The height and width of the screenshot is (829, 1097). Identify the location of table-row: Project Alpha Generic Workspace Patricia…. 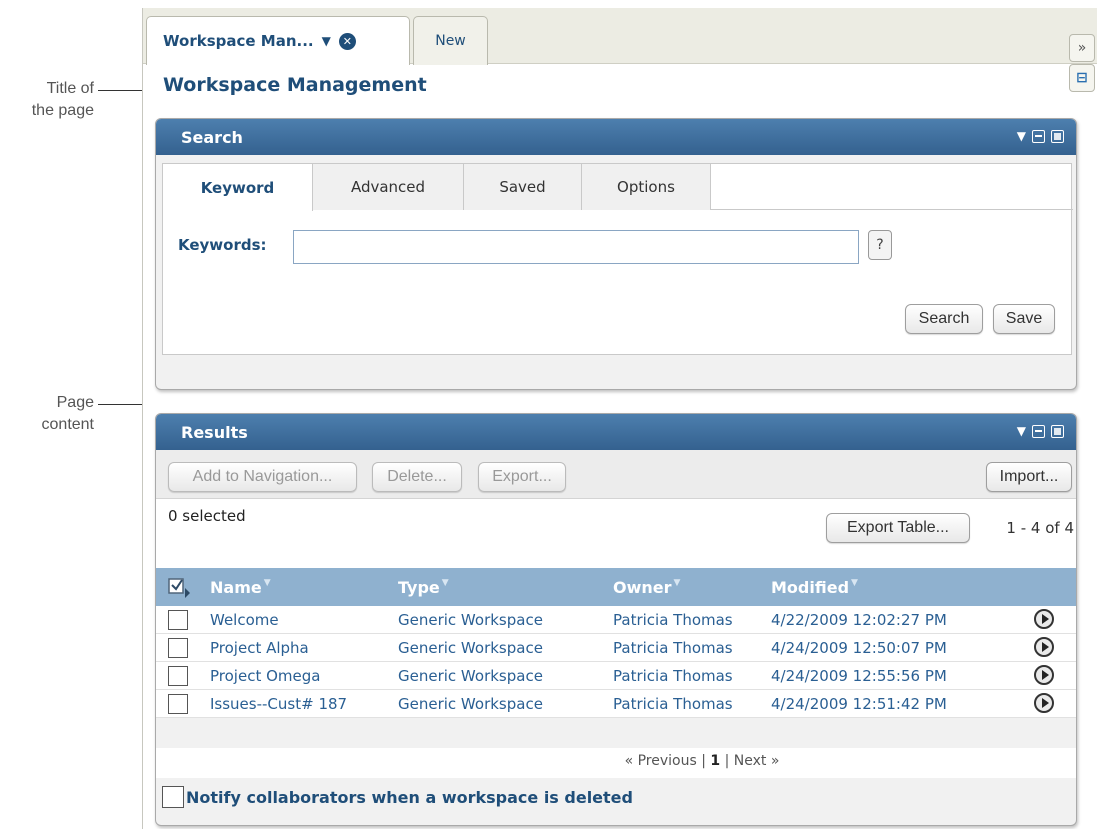
(616, 648).